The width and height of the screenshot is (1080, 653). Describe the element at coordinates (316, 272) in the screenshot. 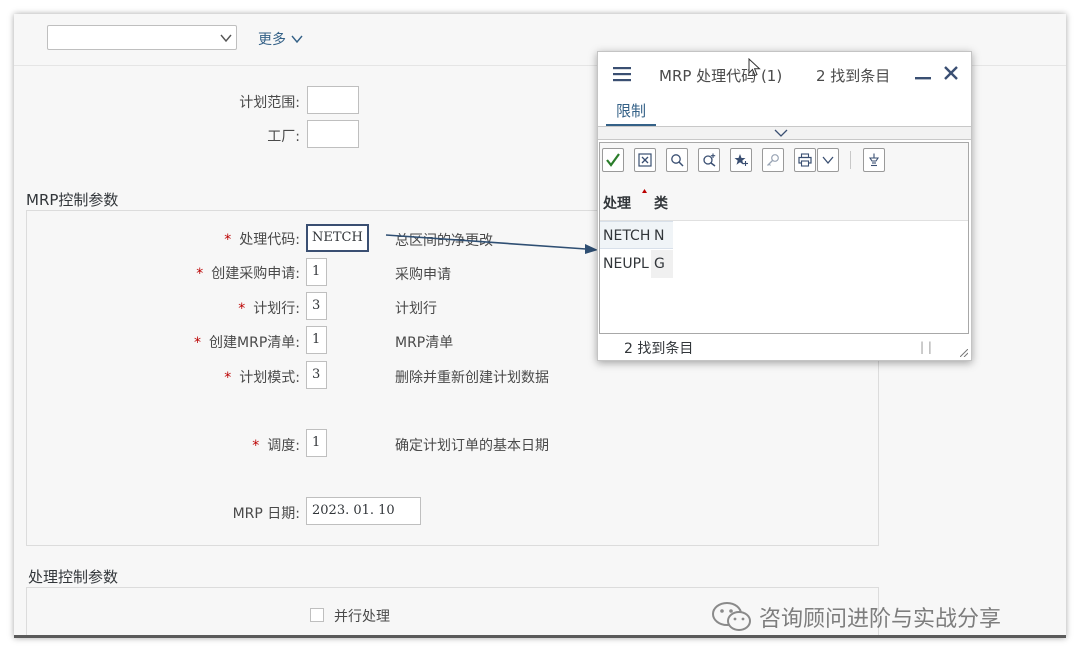

I see `purchase-req-input: 1` at that location.